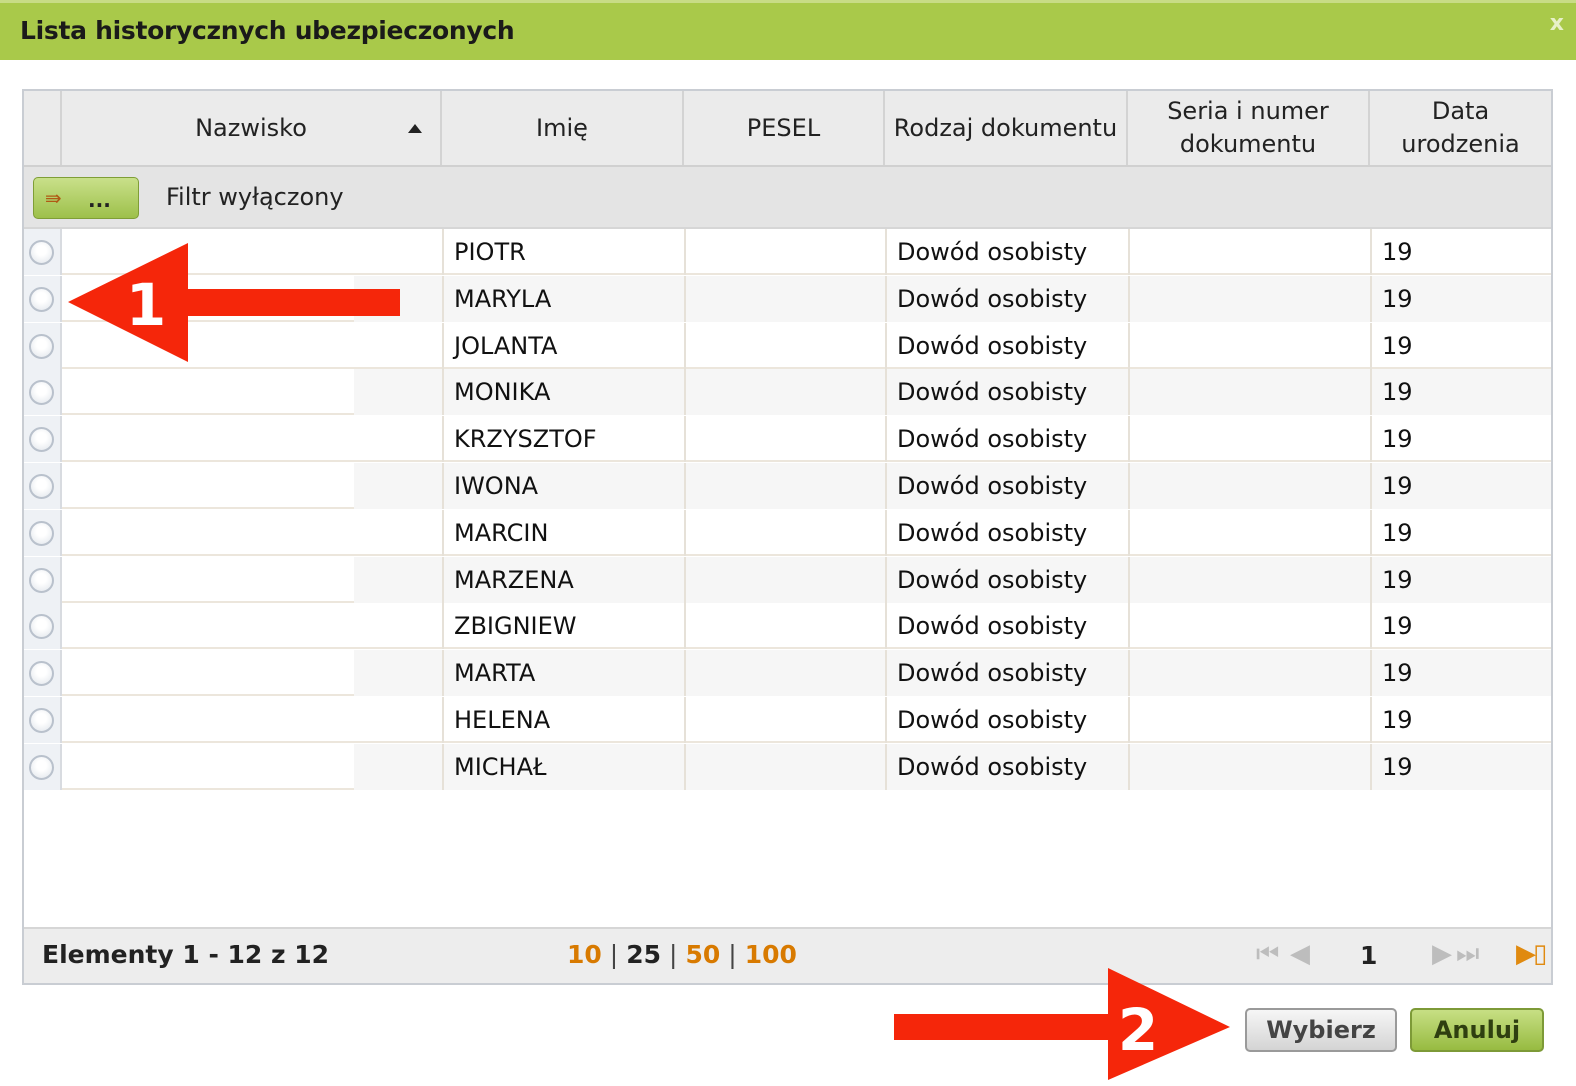 The image size is (1576, 1086). What do you see at coordinates (146, 305) in the screenshot?
I see `annotation-label-1: 1` at bounding box center [146, 305].